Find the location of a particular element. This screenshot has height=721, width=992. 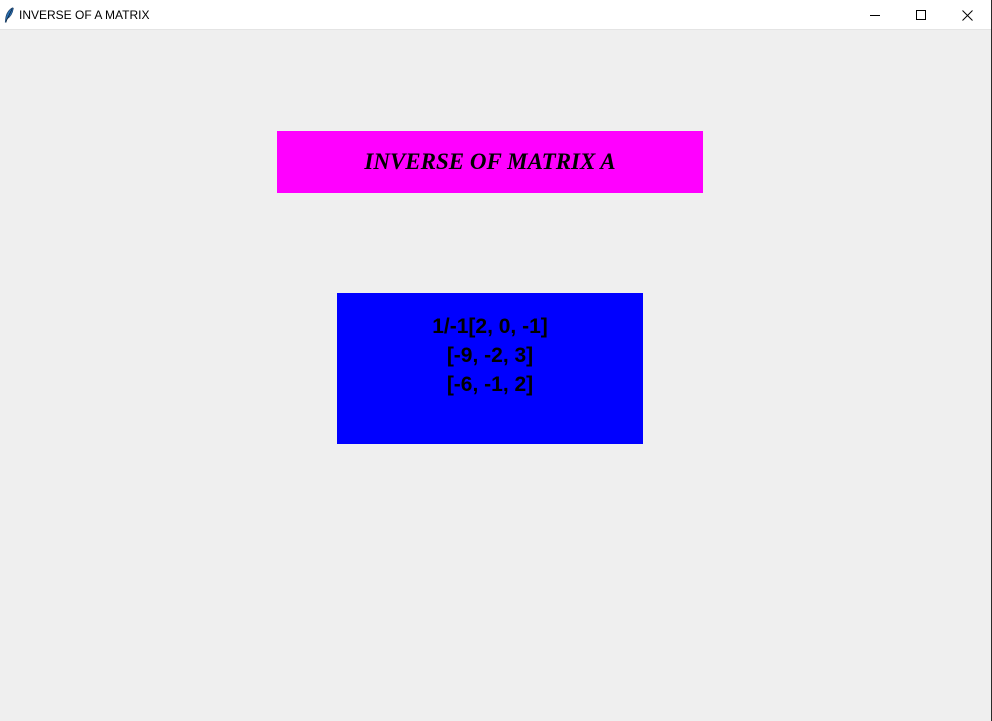

result-line: 1/-1[2, 0, -1] is located at coordinates (490, 326).